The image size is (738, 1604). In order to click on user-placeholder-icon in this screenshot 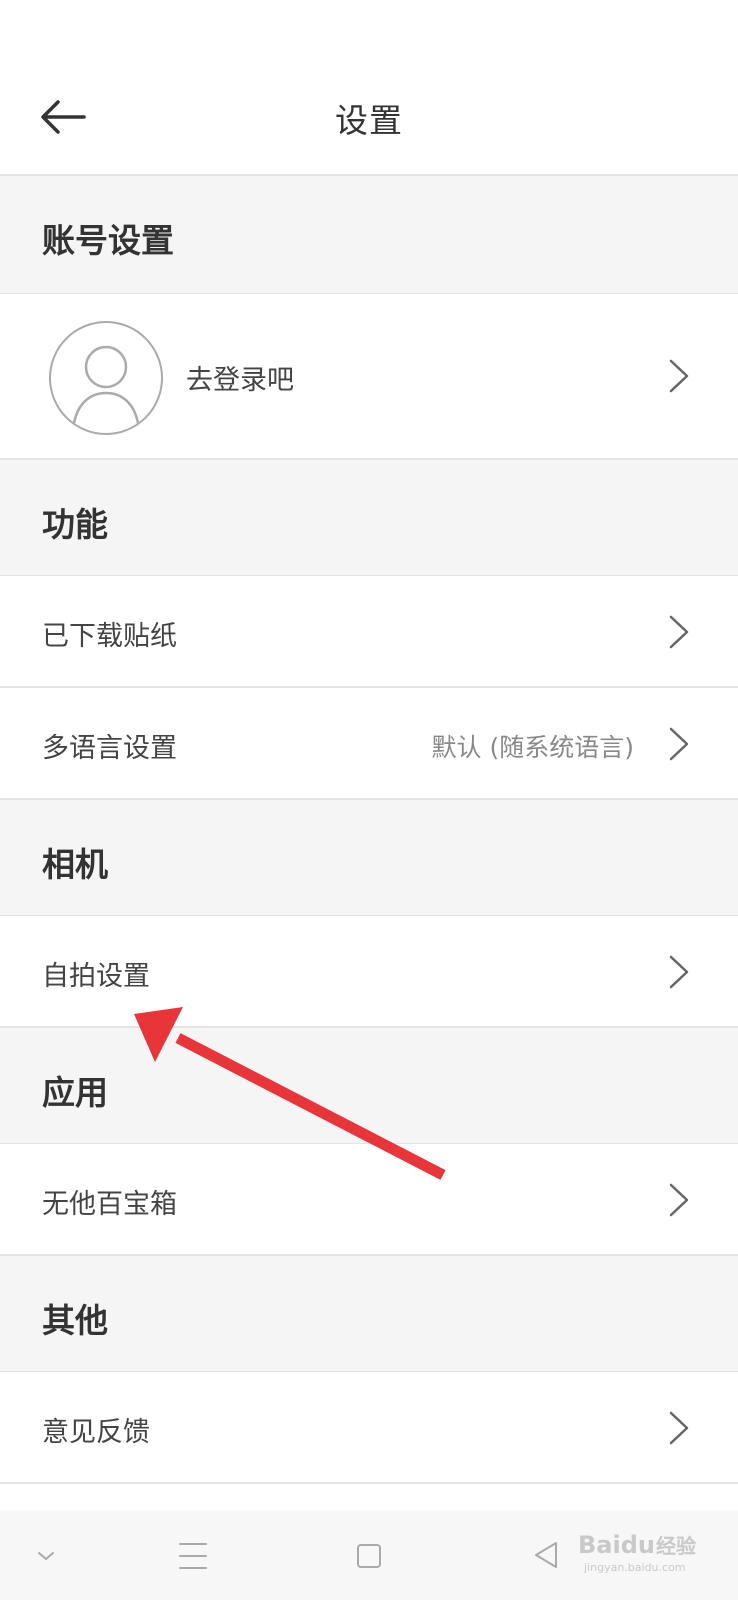, I will do `click(106, 388)`.